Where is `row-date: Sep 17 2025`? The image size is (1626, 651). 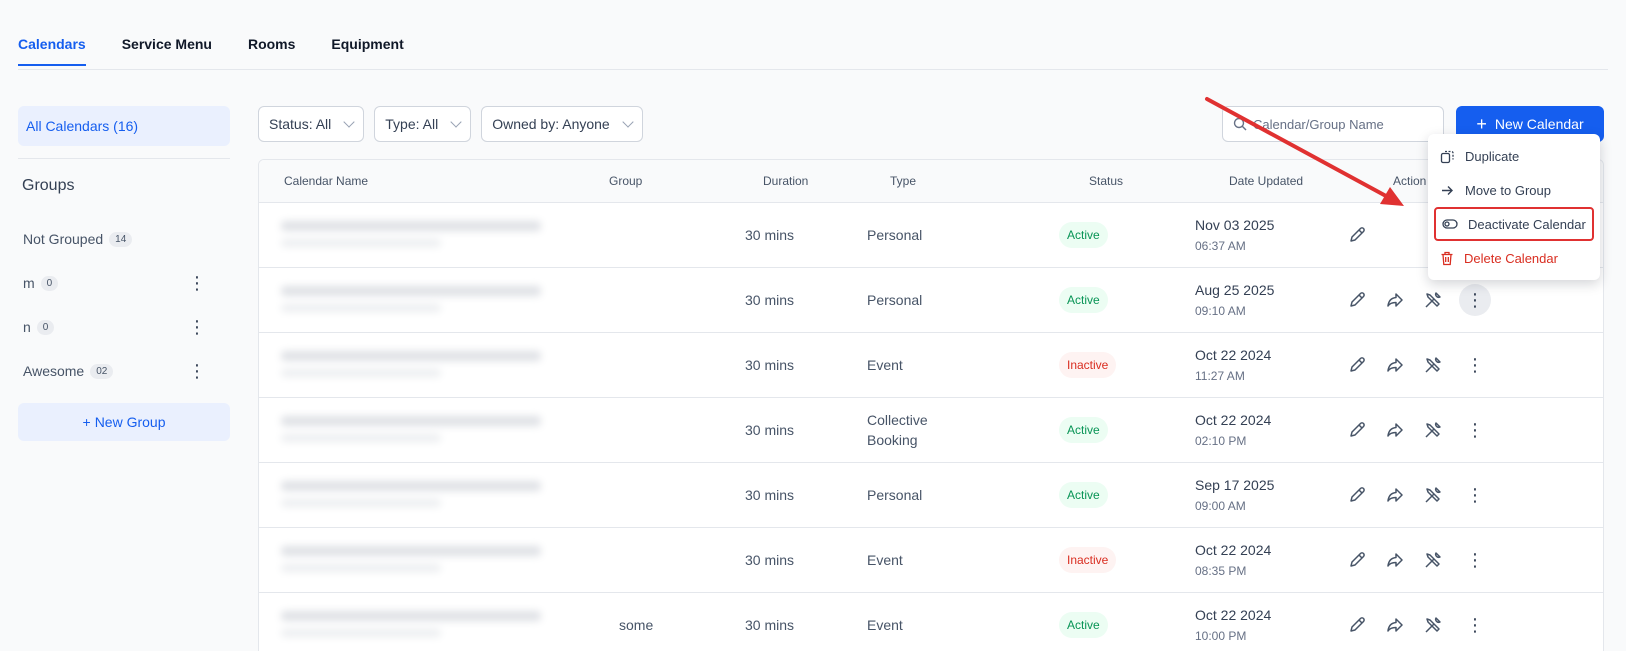 row-date: Sep 17 2025 is located at coordinates (1235, 485).